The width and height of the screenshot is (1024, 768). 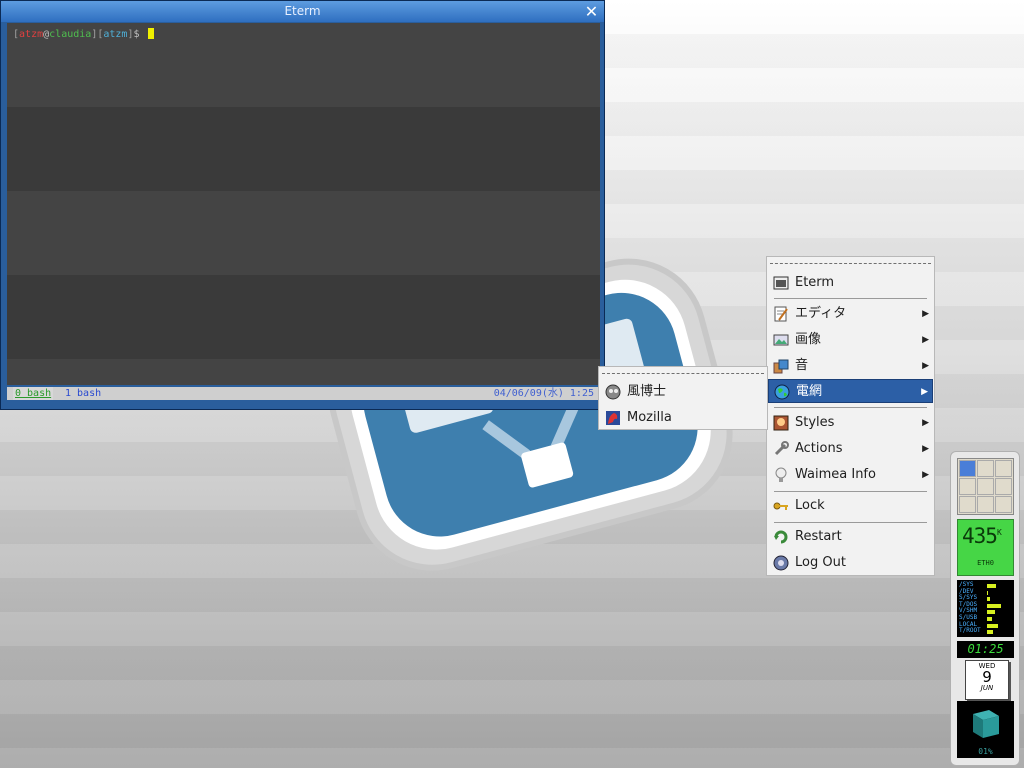 I want to click on cube-icon, so click(x=986, y=724).